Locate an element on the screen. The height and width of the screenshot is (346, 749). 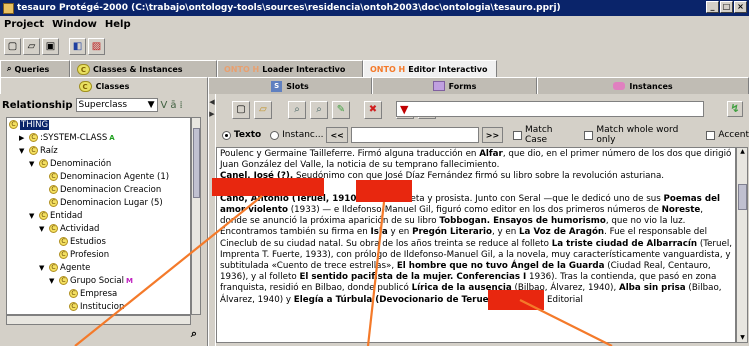
tree-node: C Estudios is located at coordinates (77, 241).